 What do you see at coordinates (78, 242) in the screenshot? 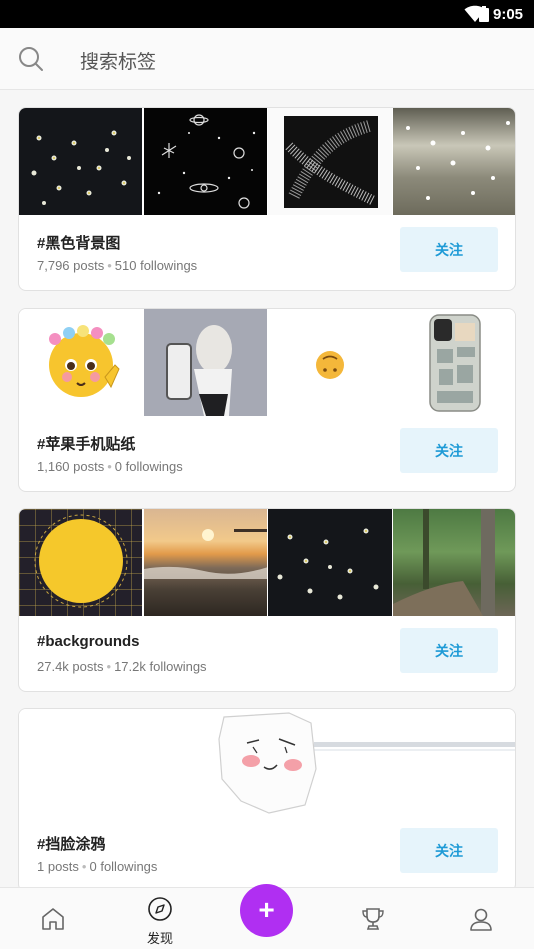
I see `tag-title: #黑色背景图` at bounding box center [78, 242].